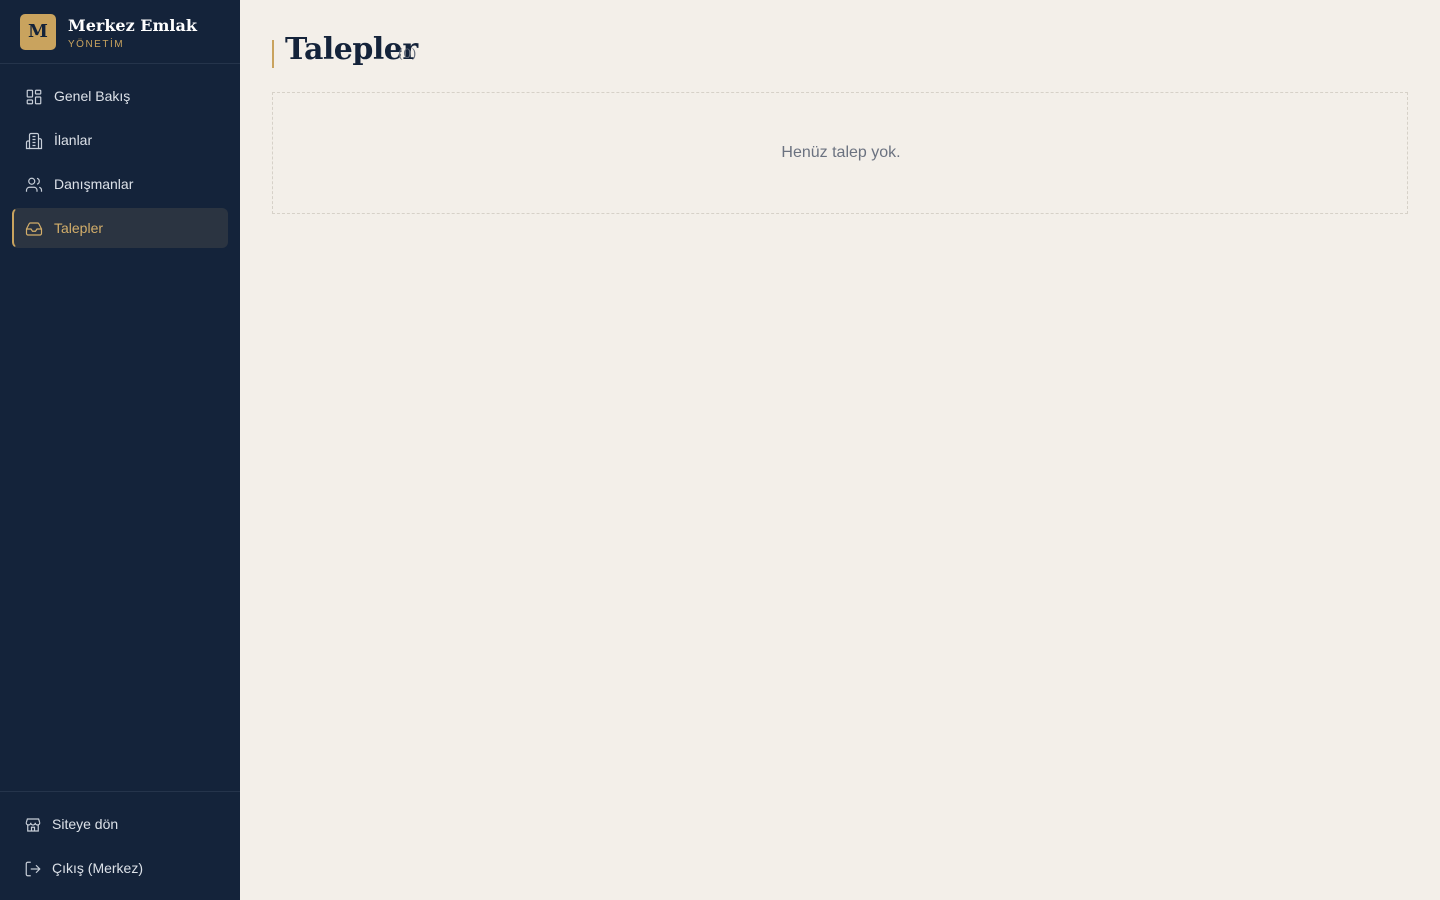 This screenshot has width=1440, height=900. What do you see at coordinates (94, 184) in the screenshot?
I see `sidebar-item-label: Danışmanlar` at bounding box center [94, 184].